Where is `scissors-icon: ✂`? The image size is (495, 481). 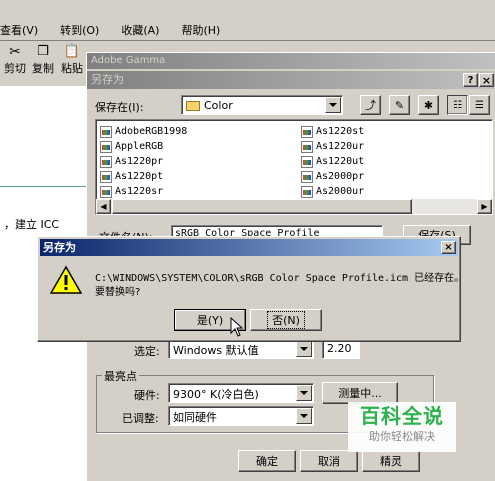
scissors-icon: ✂ is located at coordinates (15, 52).